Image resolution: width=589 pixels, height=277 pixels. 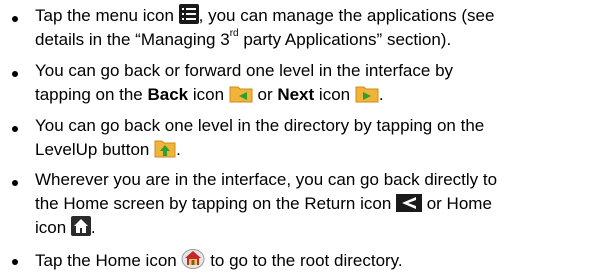 I want to click on text-run: to go to the root directory., so click(x=304, y=260).